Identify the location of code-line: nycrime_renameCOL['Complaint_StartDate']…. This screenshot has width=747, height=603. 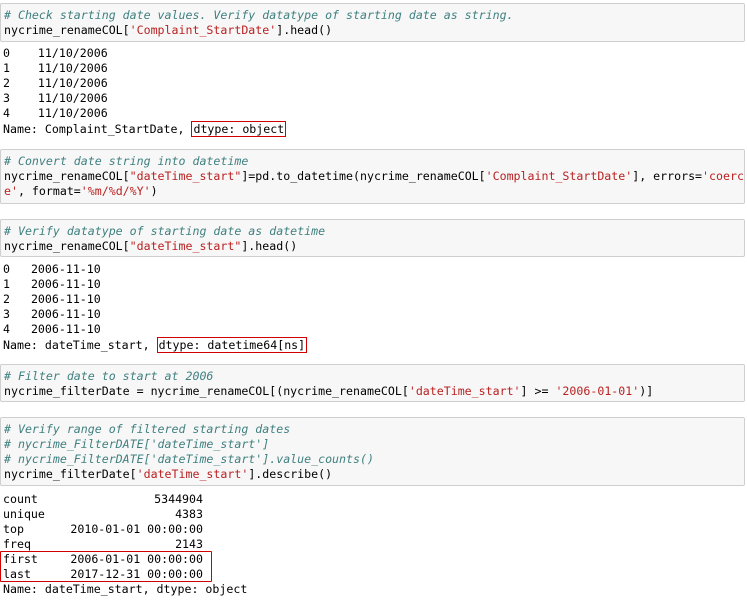
(168, 30).